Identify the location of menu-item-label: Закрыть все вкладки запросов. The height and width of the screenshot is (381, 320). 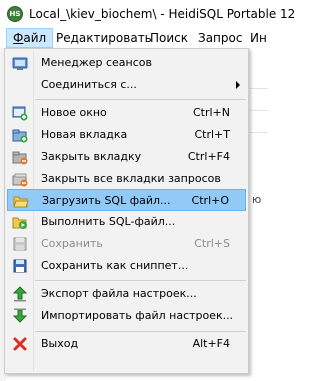
(131, 178).